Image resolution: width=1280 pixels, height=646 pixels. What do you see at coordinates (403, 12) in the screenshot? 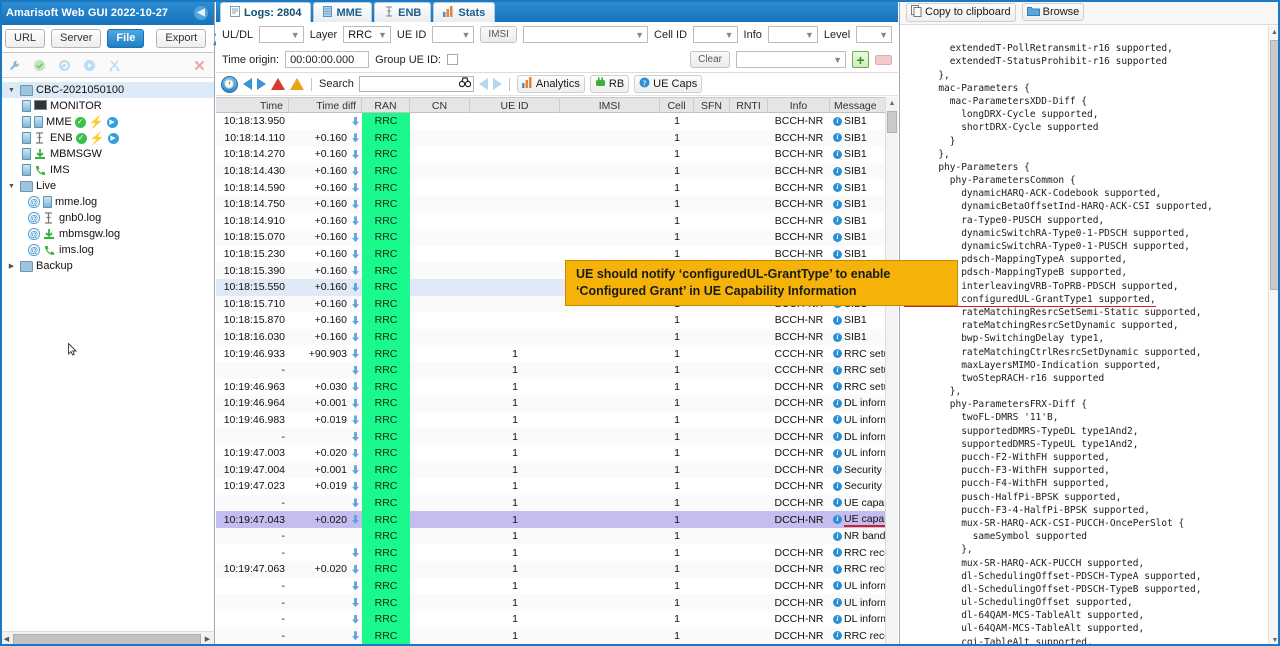
I see `tab-enb: ENB` at bounding box center [403, 12].